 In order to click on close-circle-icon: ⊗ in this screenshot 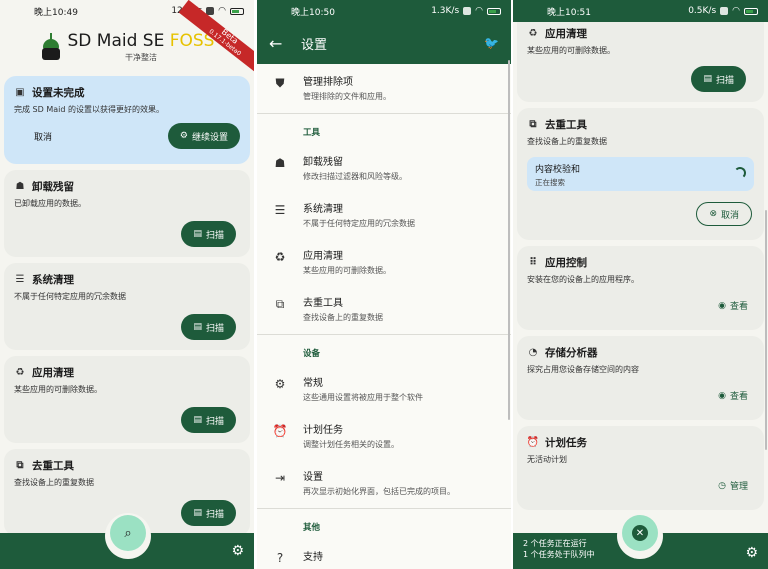, I will do `click(713, 214)`.